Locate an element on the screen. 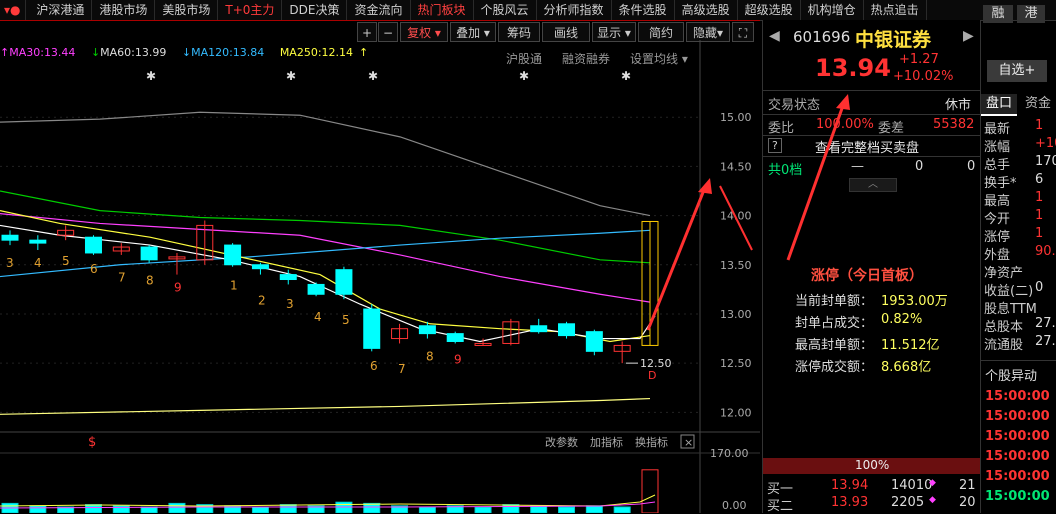  volume-tool-link: 加指标 is located at coordinates (606, 442).